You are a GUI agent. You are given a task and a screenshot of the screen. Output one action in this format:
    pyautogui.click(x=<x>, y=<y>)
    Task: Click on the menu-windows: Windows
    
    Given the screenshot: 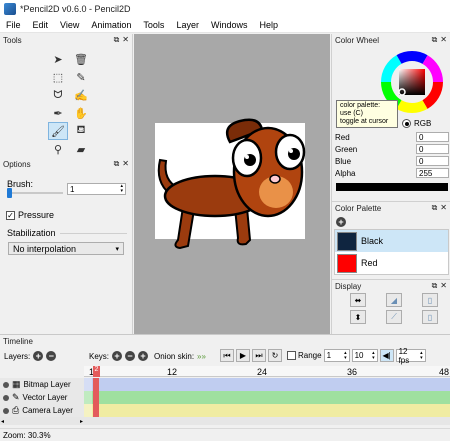 What is the action you would take?
    pyautogui.click(x=229, y=25)
    